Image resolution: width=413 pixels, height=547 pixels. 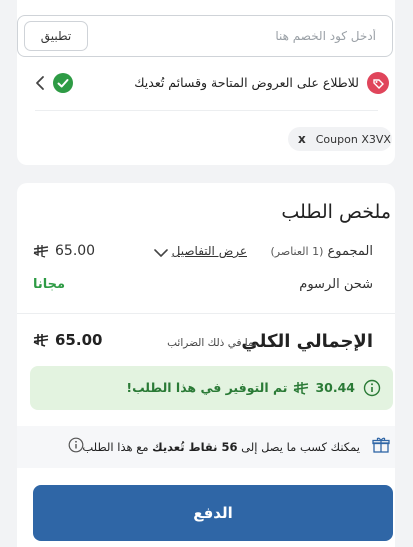 What do you see at coordinates (378, 83) in the screenshot?
I see `coupon-tag-icon` at bounding box center [378, 83].